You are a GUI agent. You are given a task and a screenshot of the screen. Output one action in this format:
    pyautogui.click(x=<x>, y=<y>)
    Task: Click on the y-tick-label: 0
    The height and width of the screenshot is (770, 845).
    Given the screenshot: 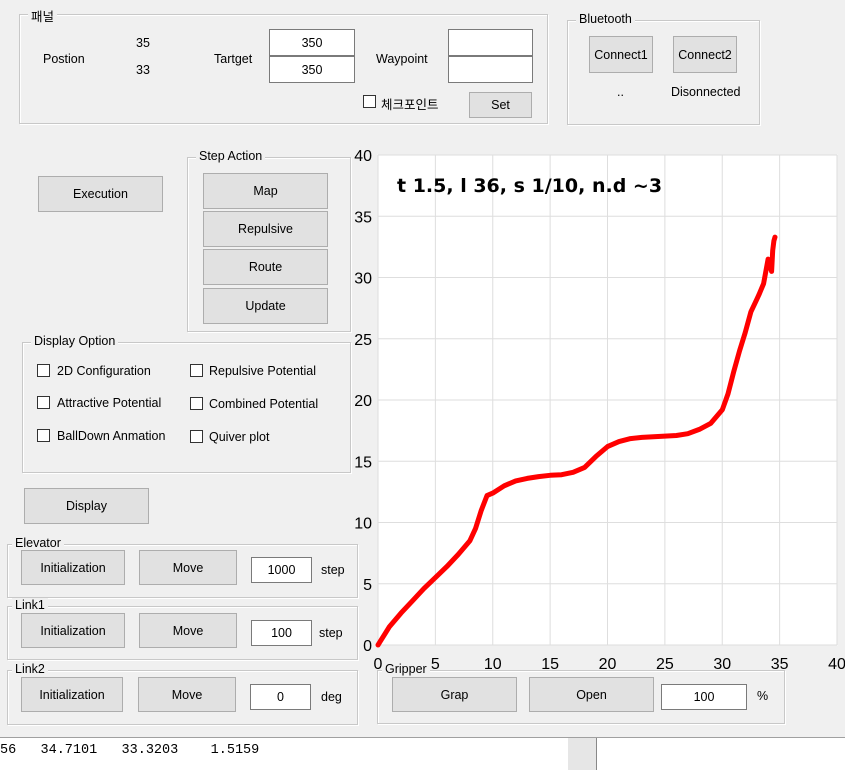 What is the action you would take?
    pyautogui.click(x=367, y=646)
    